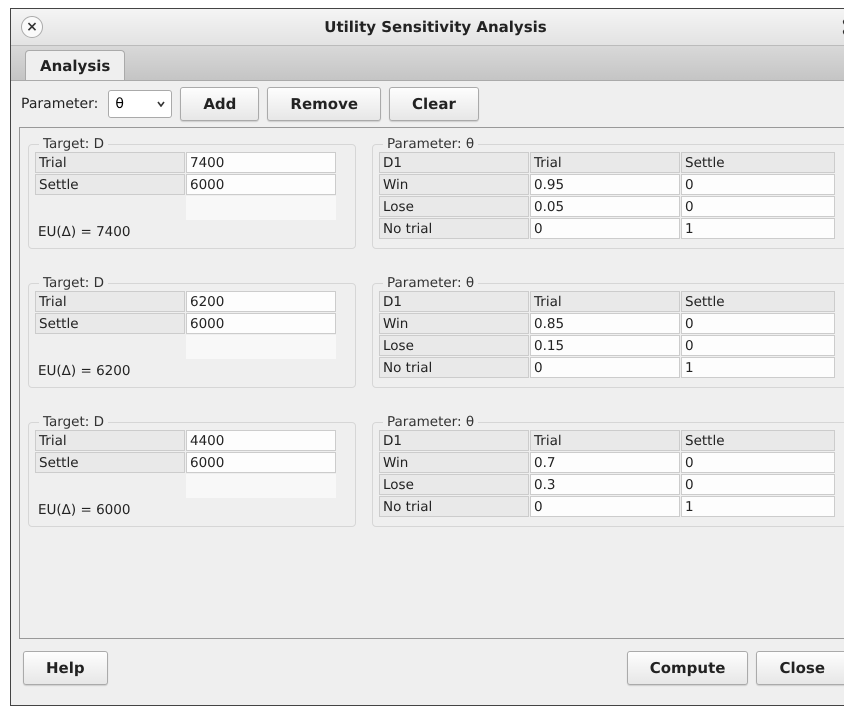  Describe the element at coordinates (32, 27) in the screenshot. I see `close-button: ×` at that location.